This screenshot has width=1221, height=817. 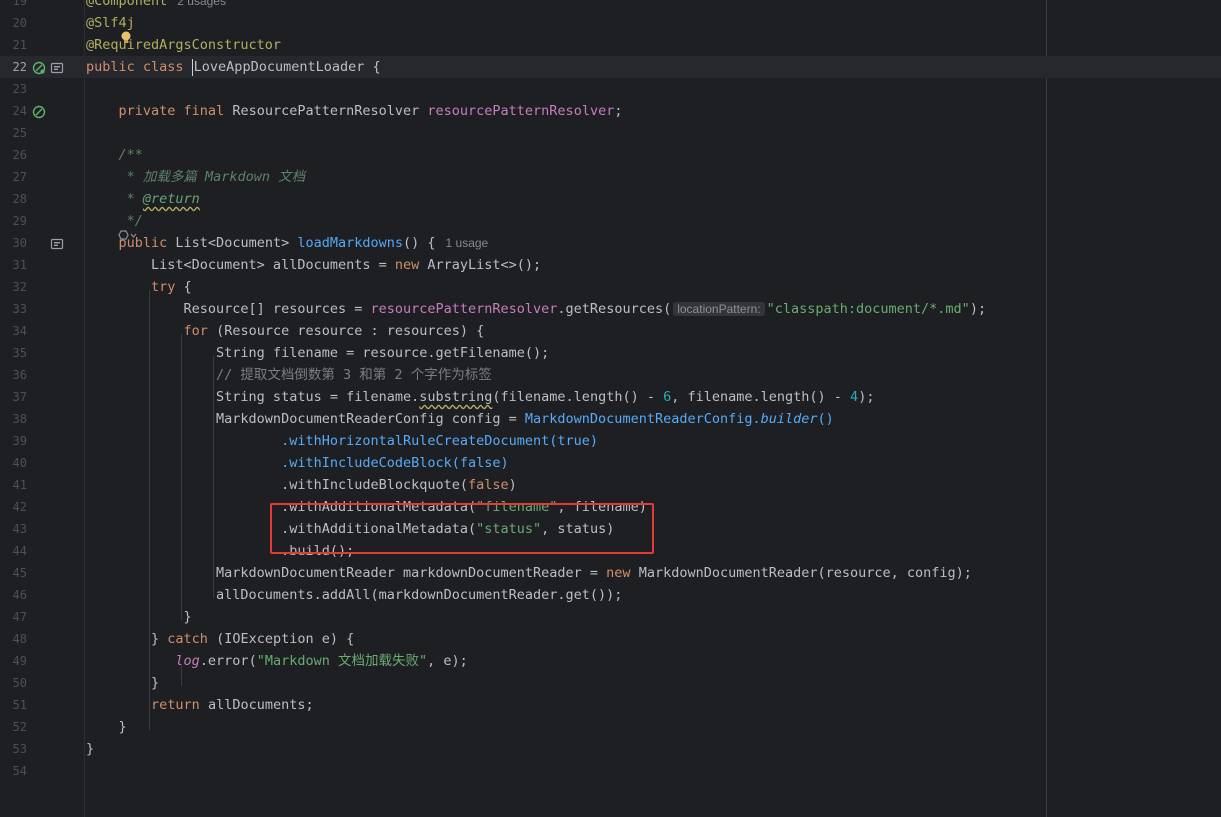 I want to click on code-line: 53}, so click(x=610, y=749).